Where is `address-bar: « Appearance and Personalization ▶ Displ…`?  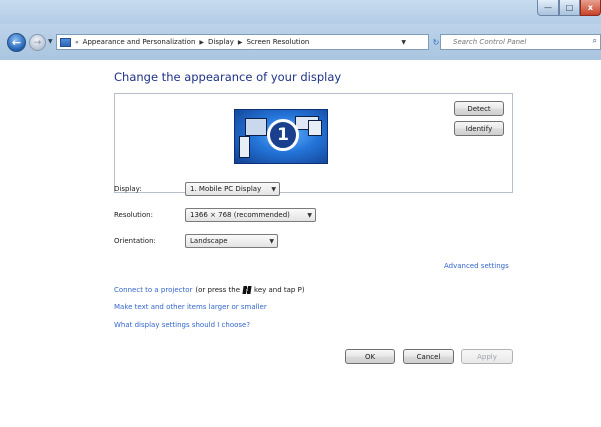 address-bar: « Appearance and Personalization ▶ Displ… is located at coordinates (242, 42).